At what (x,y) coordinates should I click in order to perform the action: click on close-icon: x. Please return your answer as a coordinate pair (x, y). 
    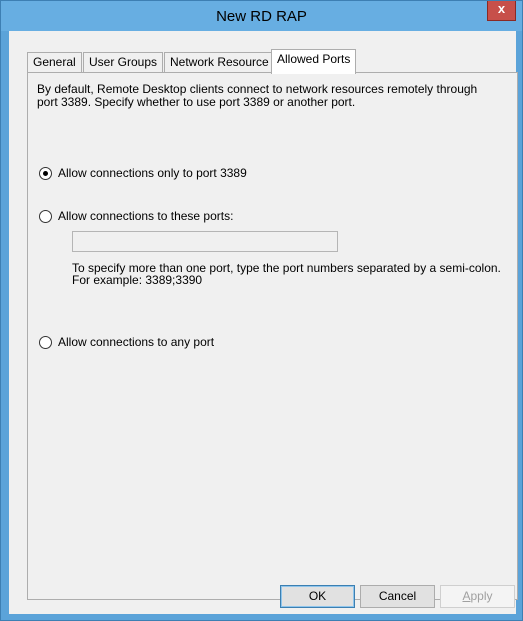
    Looking at the image, I should click on (501, 8).